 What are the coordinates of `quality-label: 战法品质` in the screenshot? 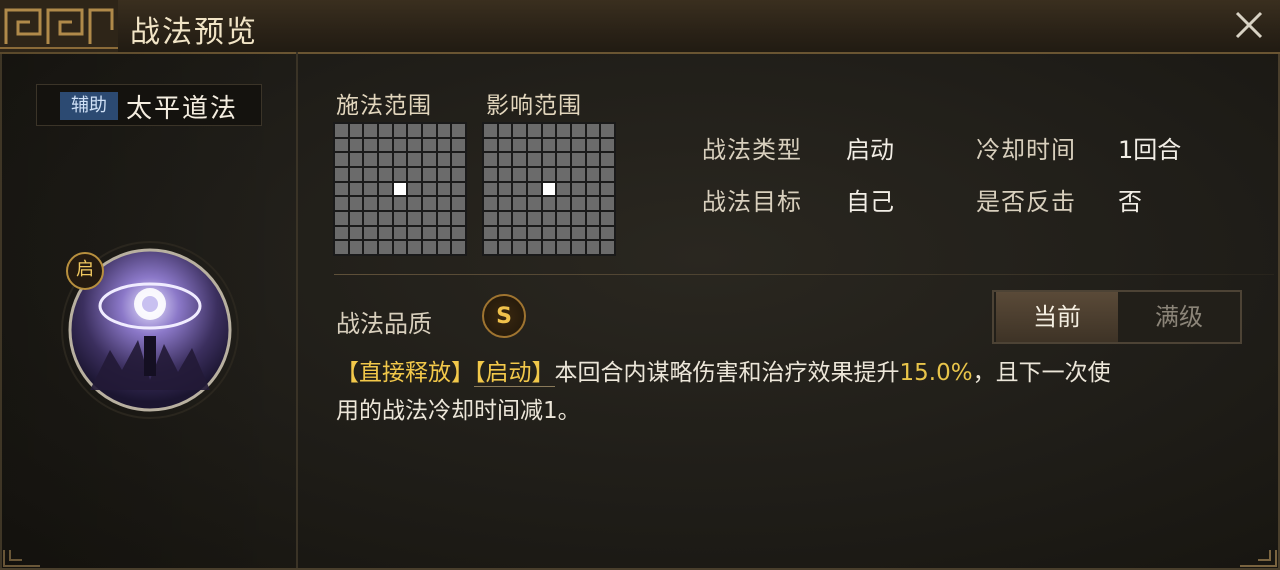 It's located at (384, 324).